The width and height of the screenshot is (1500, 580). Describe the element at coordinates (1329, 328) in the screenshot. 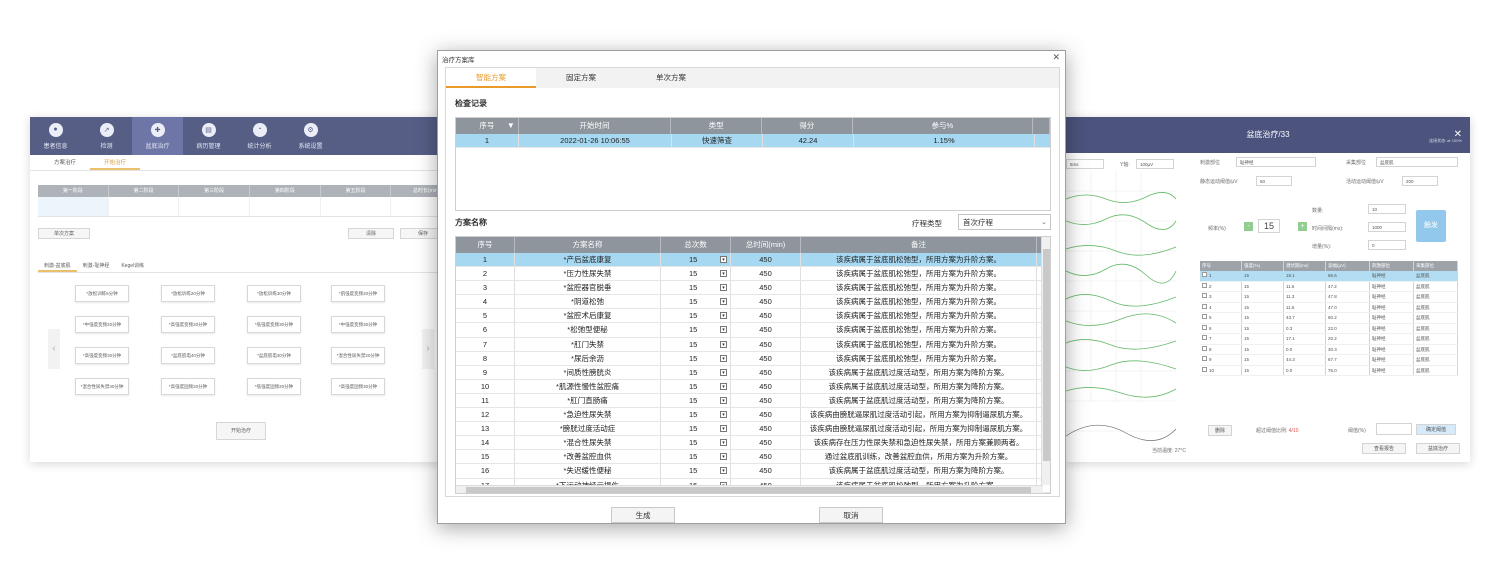

I see `table-row: 6 15 0.3 22.0 耻神经 盆底肌` at that location.